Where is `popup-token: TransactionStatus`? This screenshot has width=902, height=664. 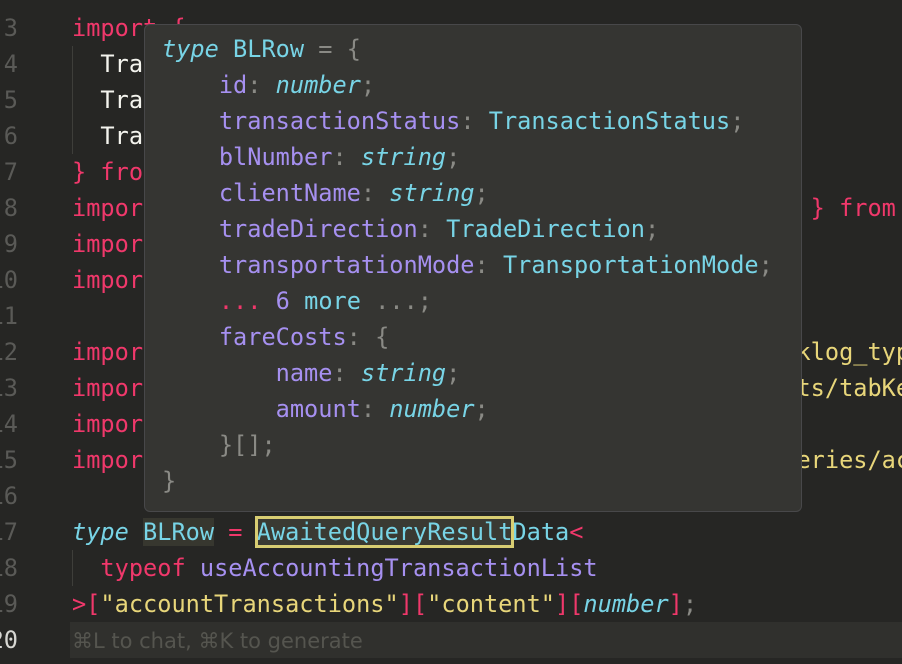
popup-token: TransactionStatus is located at coordinates (609, 121).